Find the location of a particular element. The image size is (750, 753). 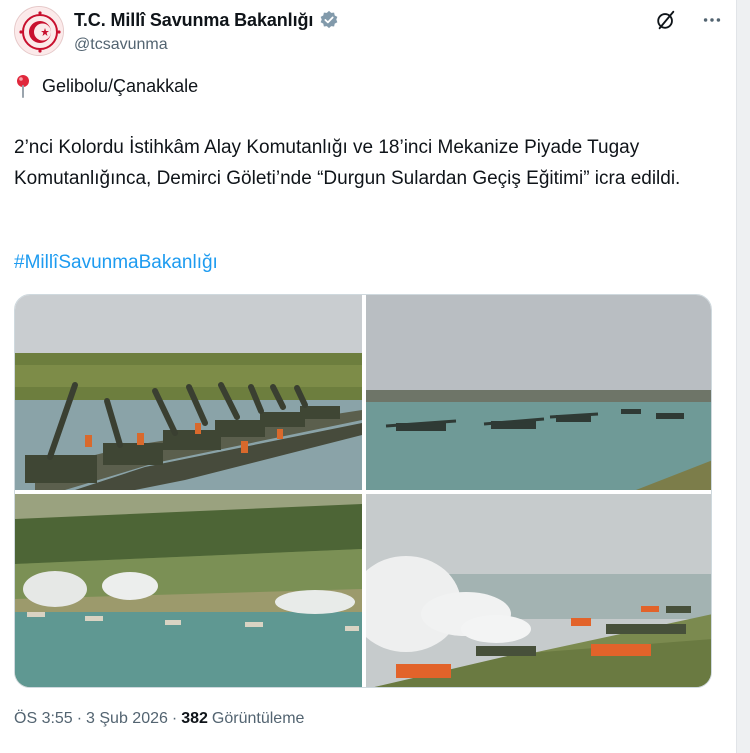

avatar is located at coordinates (39, 31).